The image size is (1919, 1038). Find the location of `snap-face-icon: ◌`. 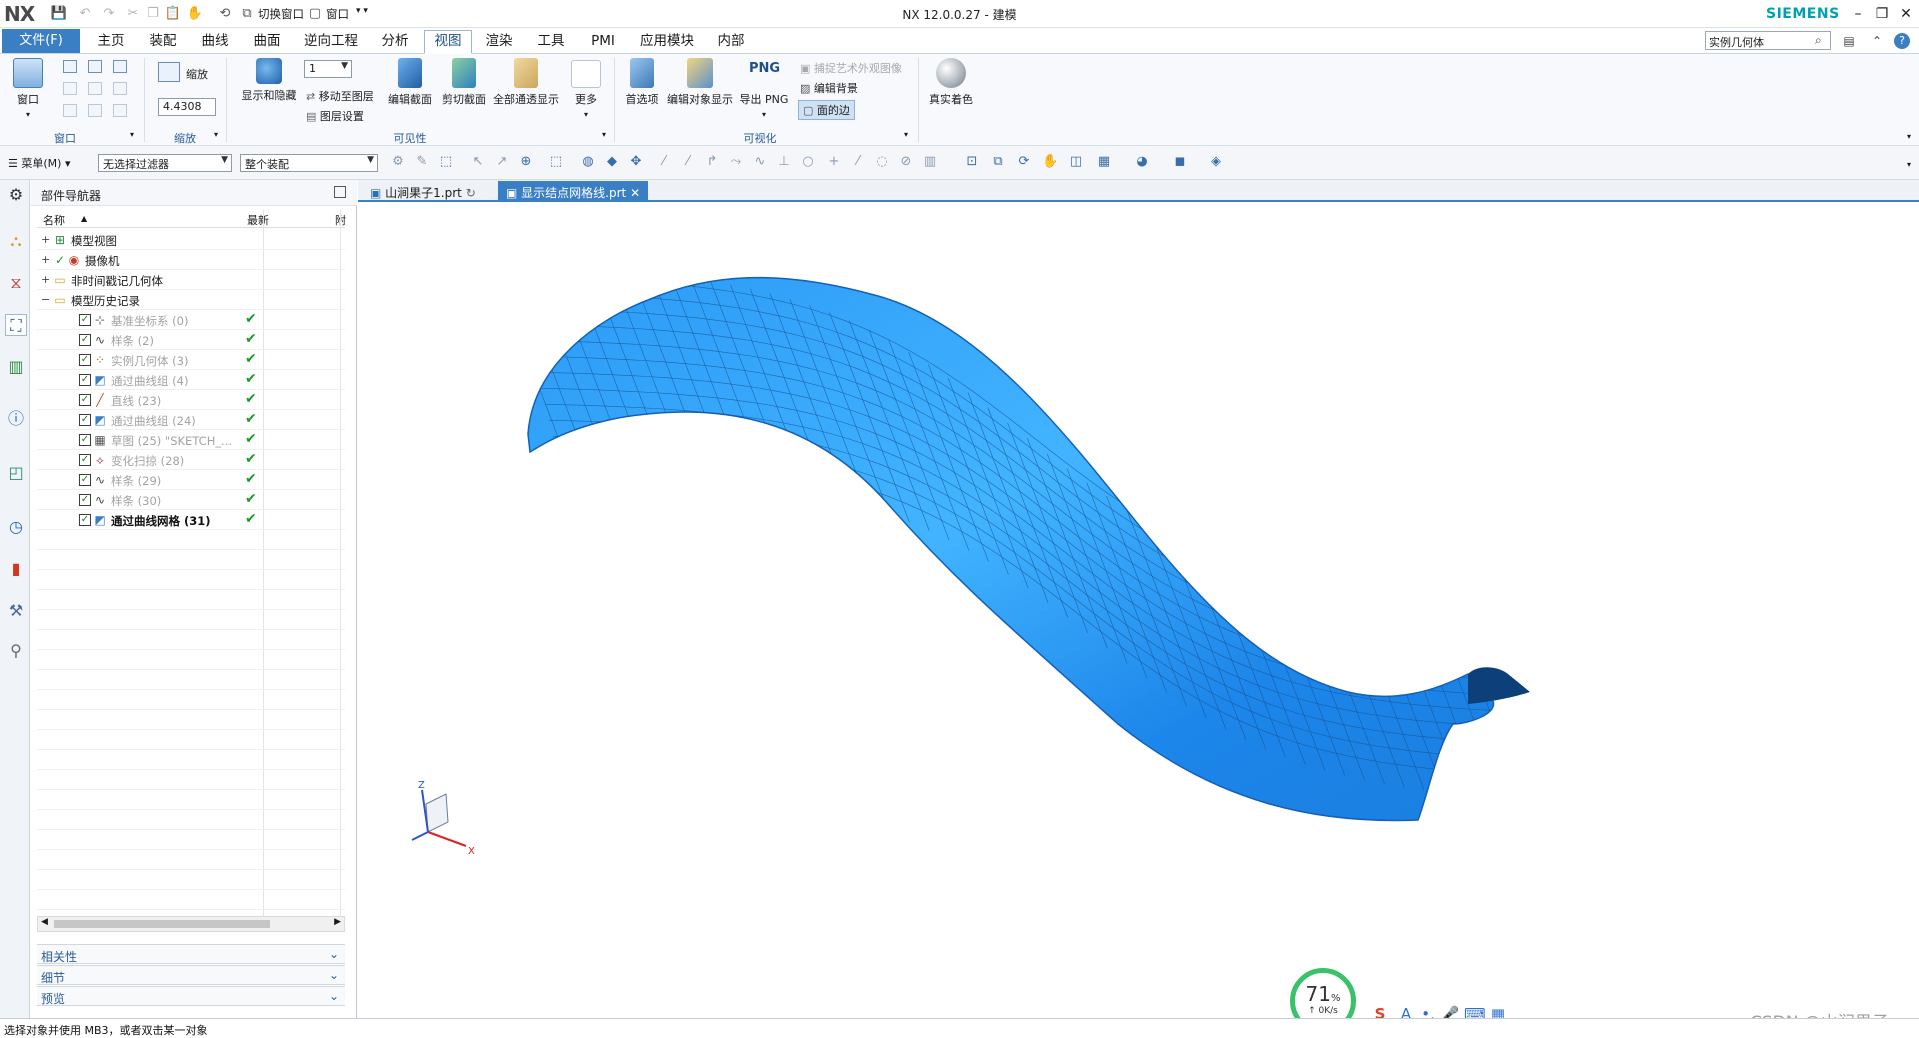

snap-face-icon: ◌ is located at coordinates (882, 162).